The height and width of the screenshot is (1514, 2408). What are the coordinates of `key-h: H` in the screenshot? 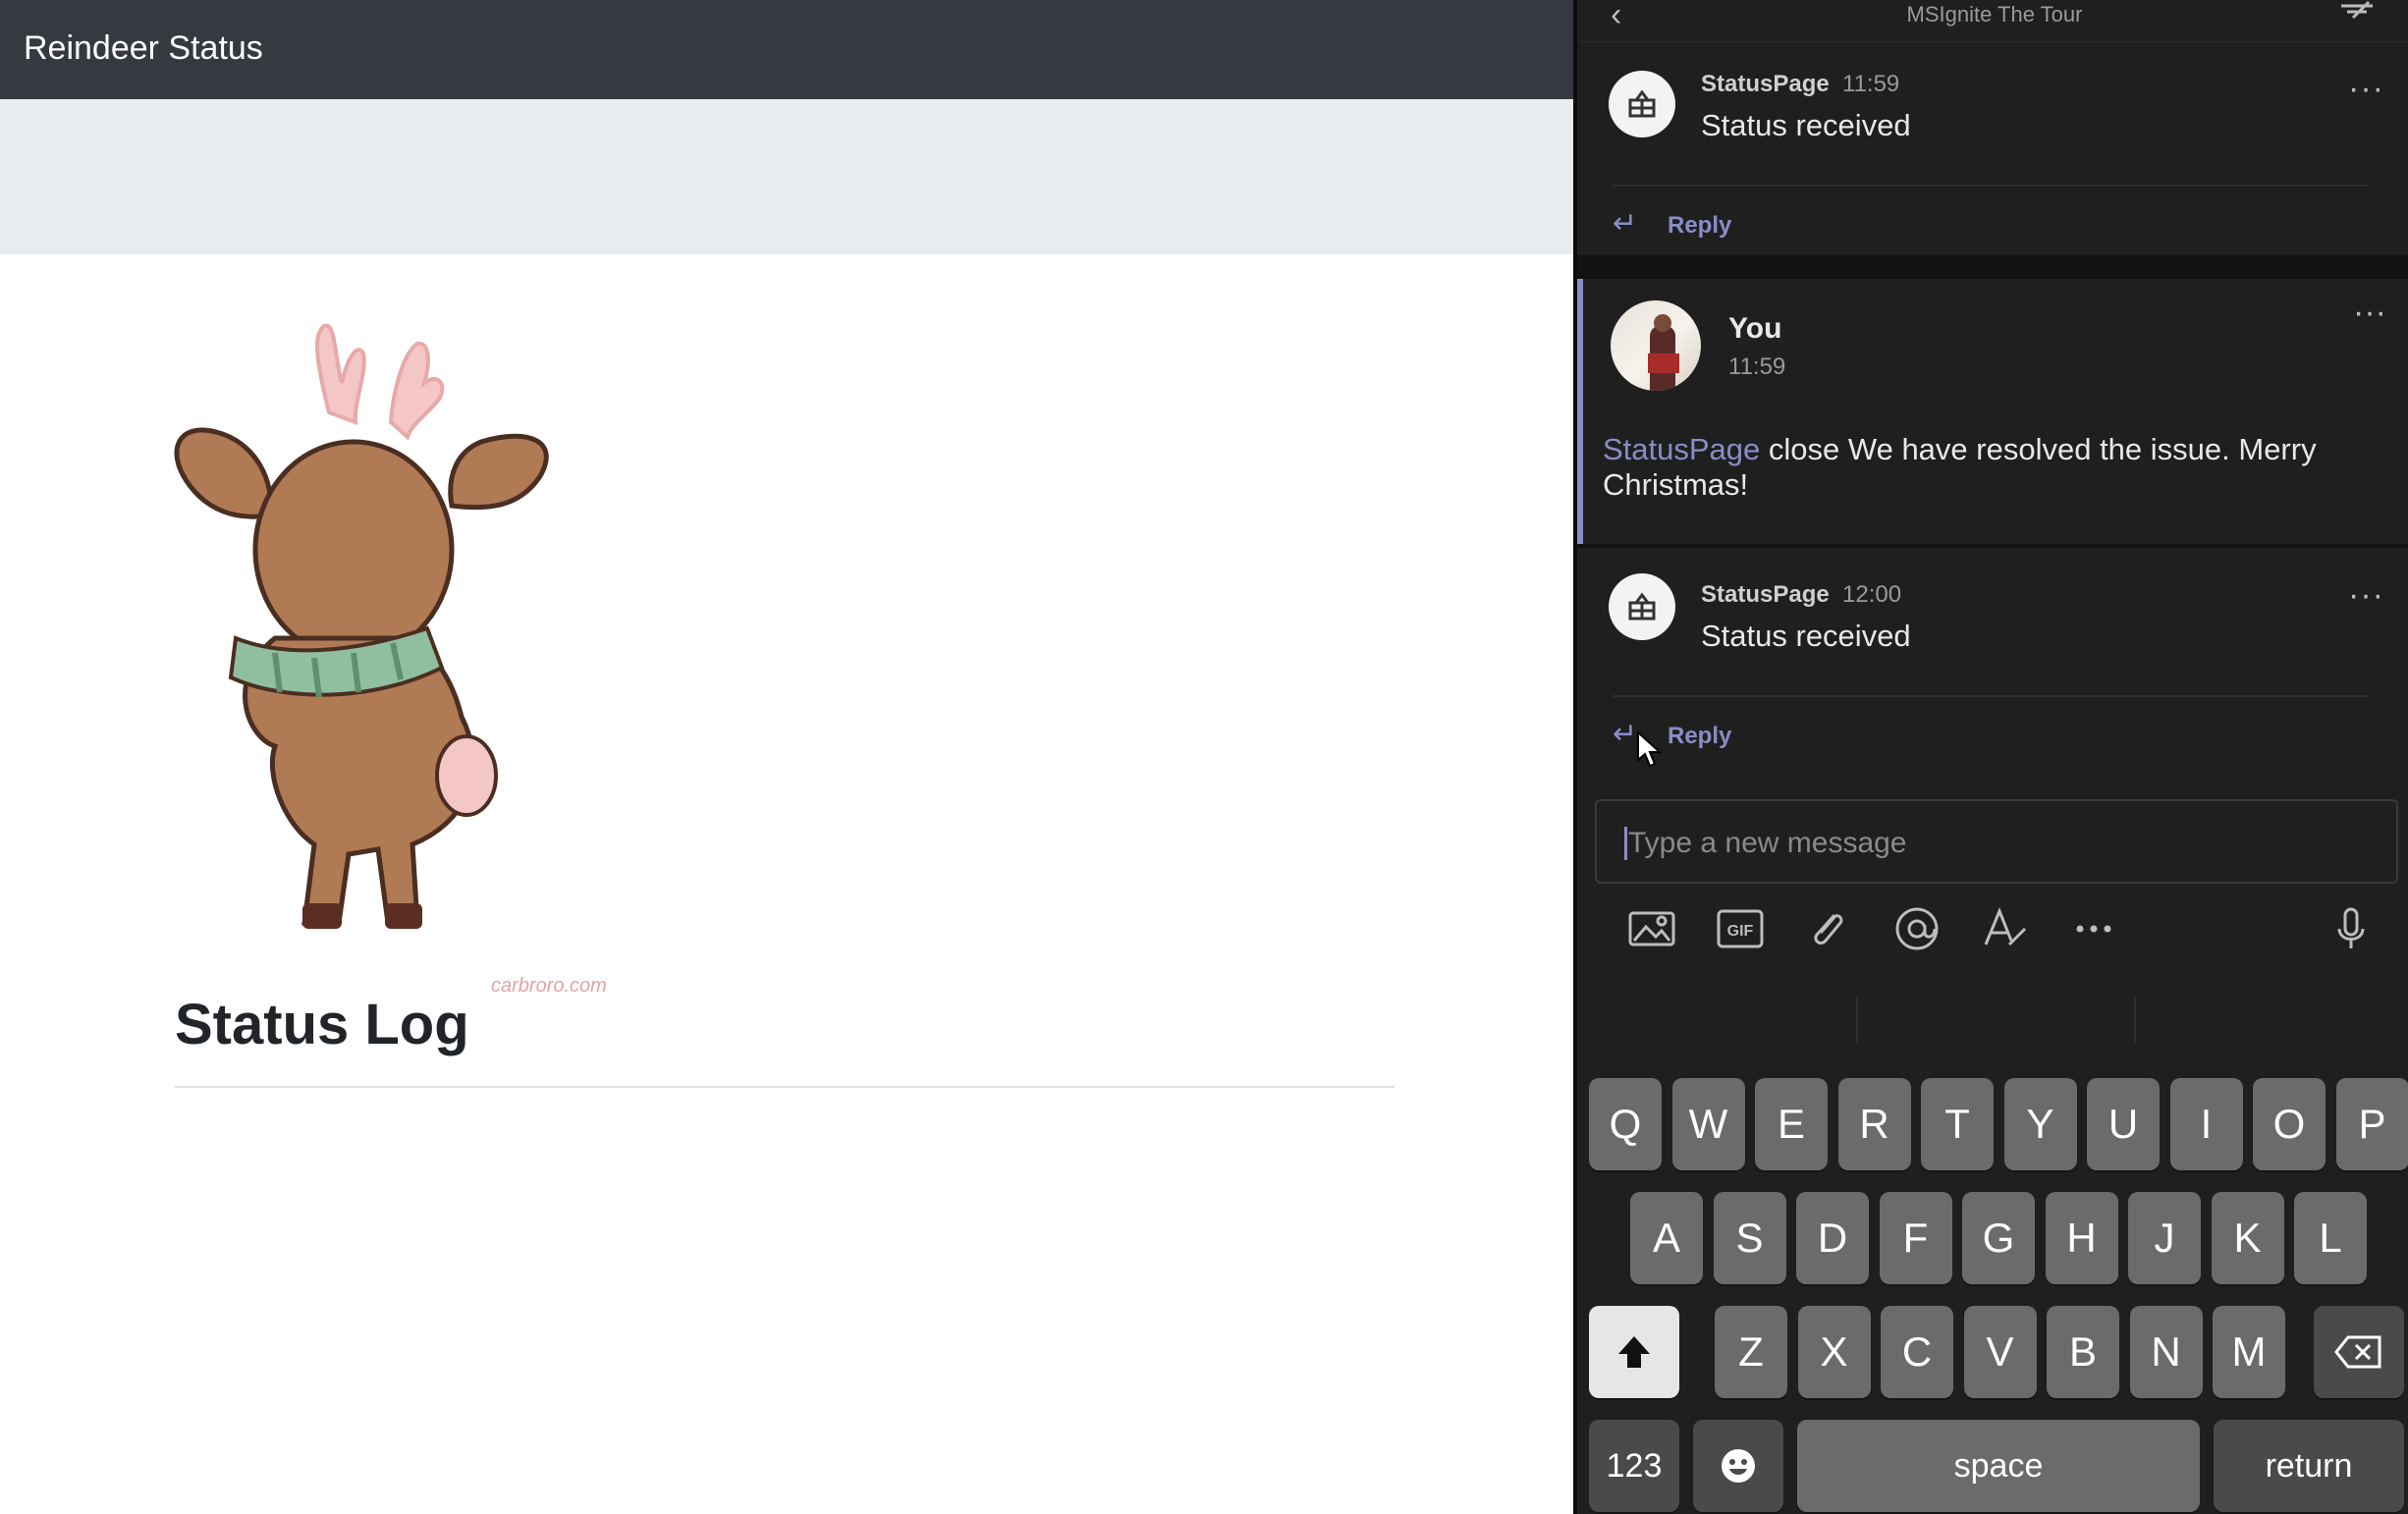 It's located at (2082, 1238).